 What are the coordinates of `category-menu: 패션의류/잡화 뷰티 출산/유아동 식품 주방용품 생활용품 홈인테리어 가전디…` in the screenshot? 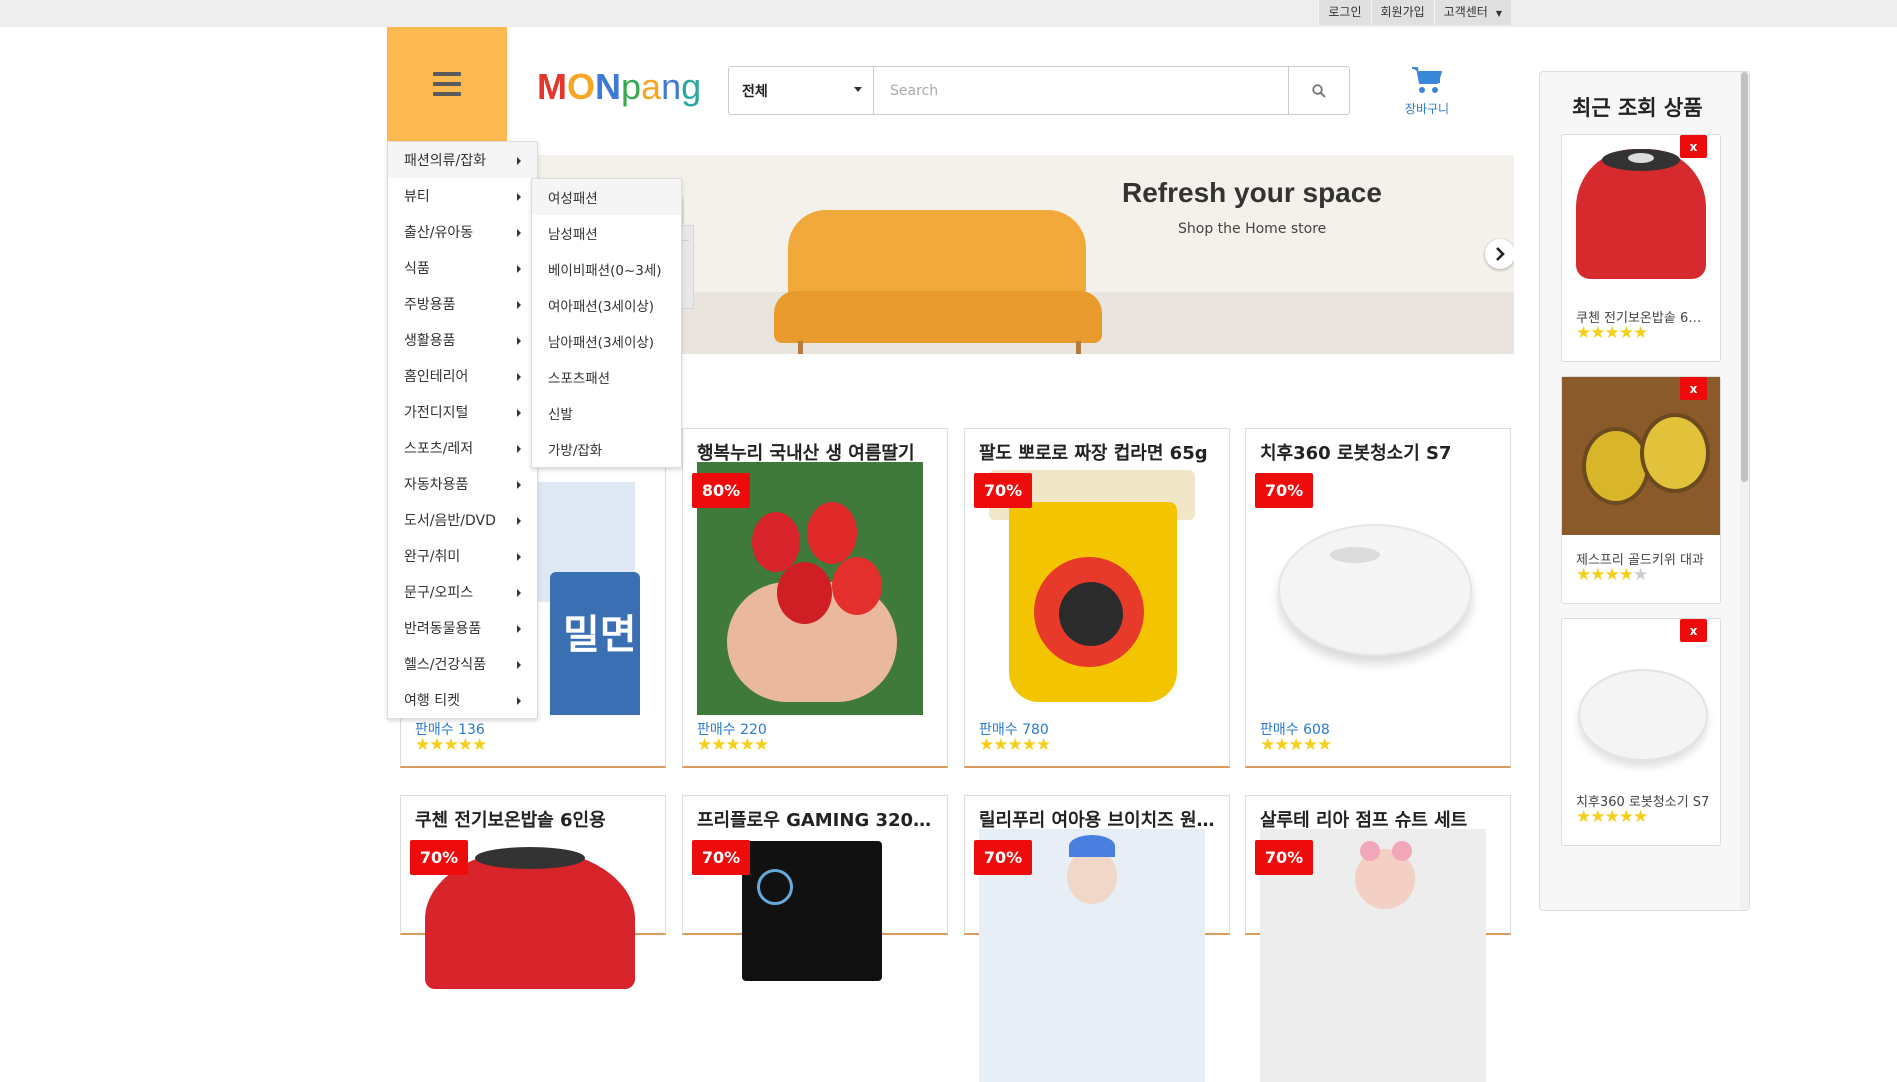 It's located at (462, 430).